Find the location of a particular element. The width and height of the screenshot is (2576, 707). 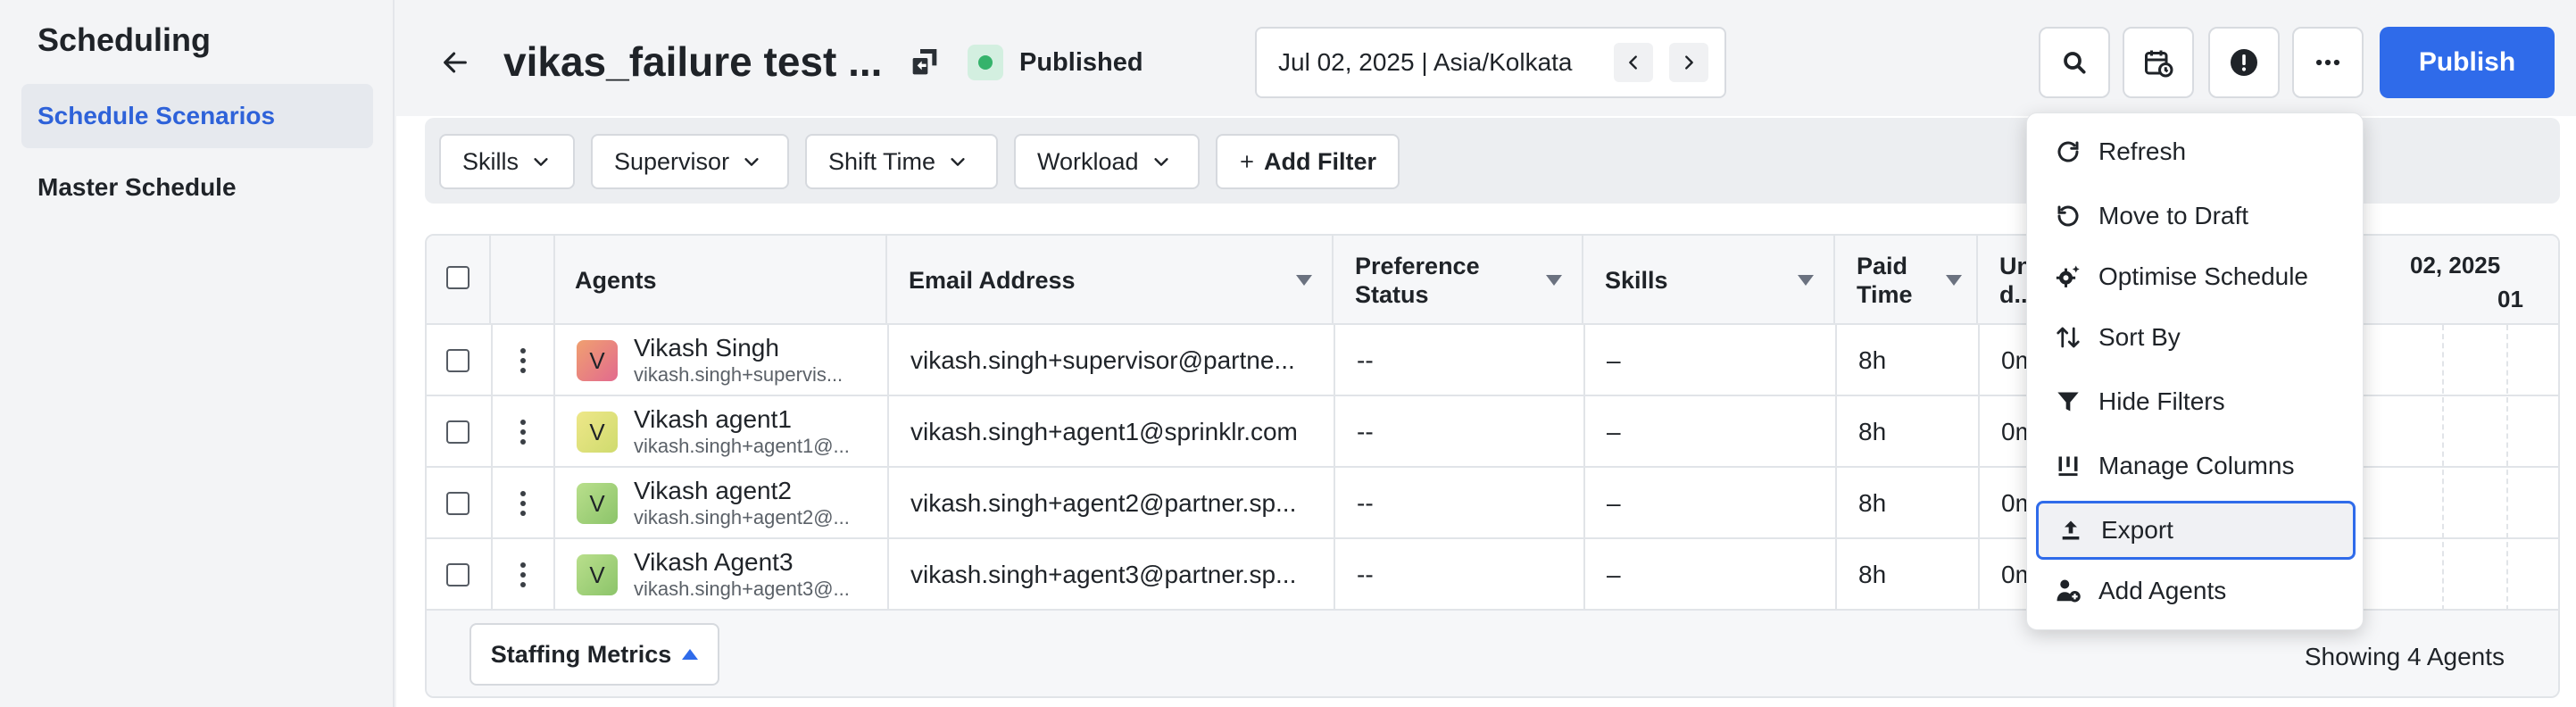

date-selector: Jul 02, 2025 | Asia/Kolkata is located at coordinates (1491, 62).